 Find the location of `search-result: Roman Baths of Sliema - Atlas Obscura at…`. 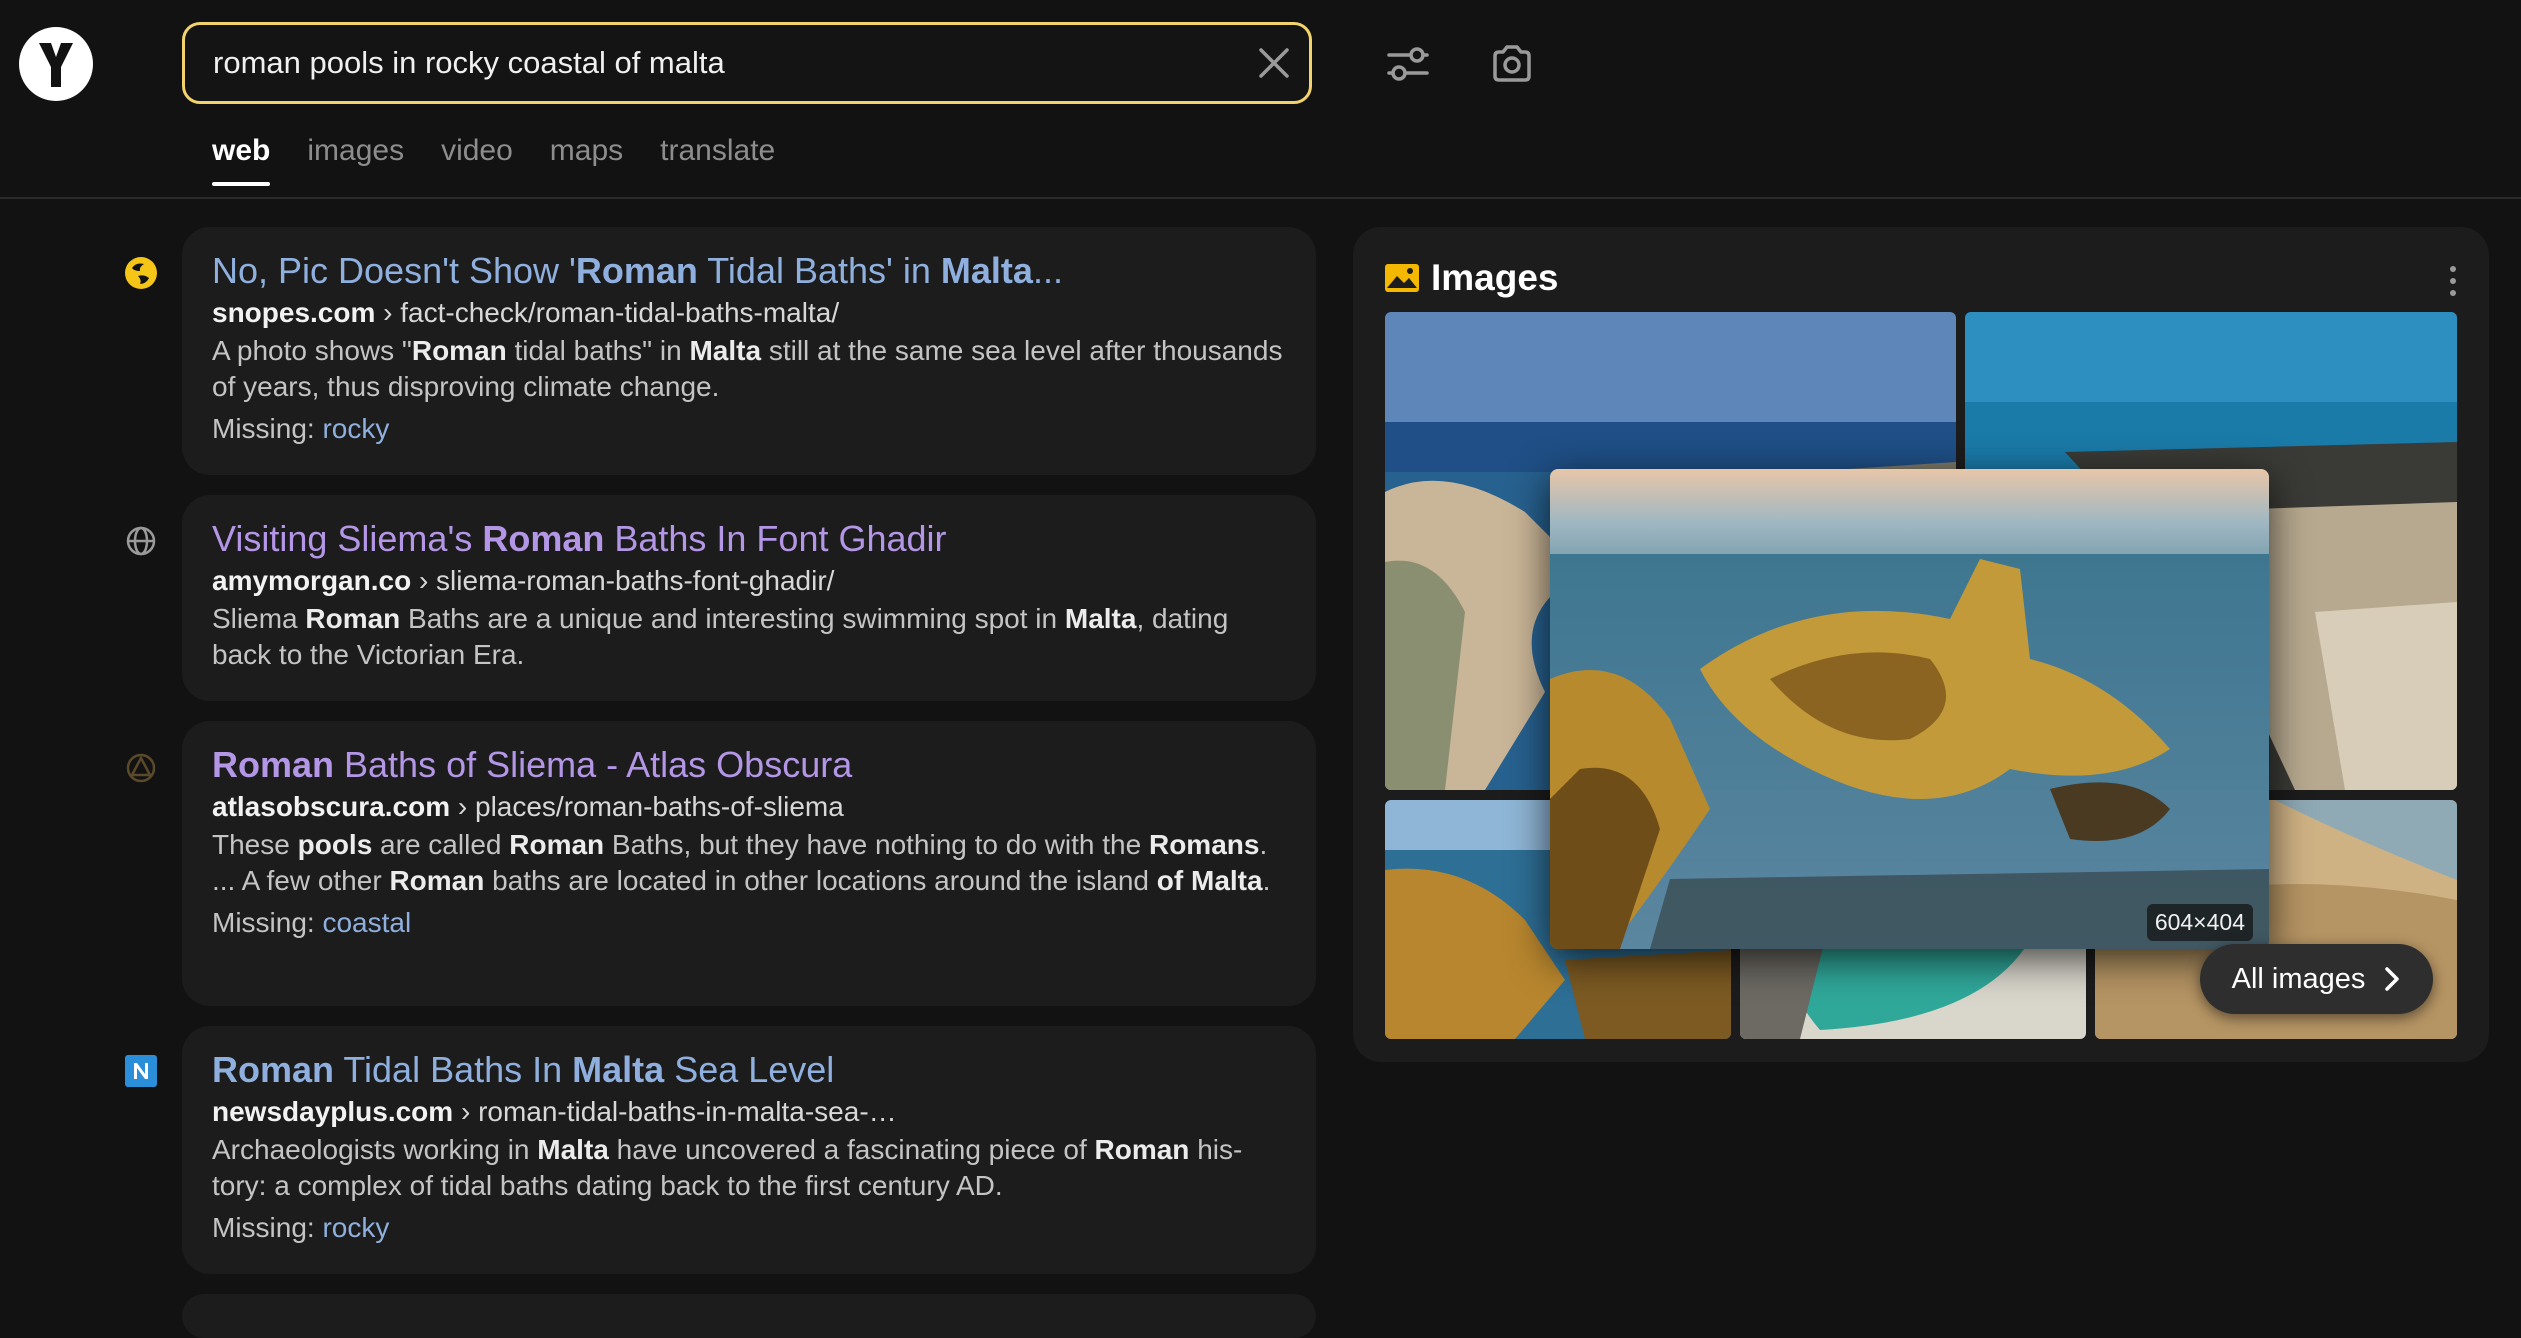

search-result: Roman Baths of Sliema - Atlas Obscura at… is located at coordinates (749, 863).